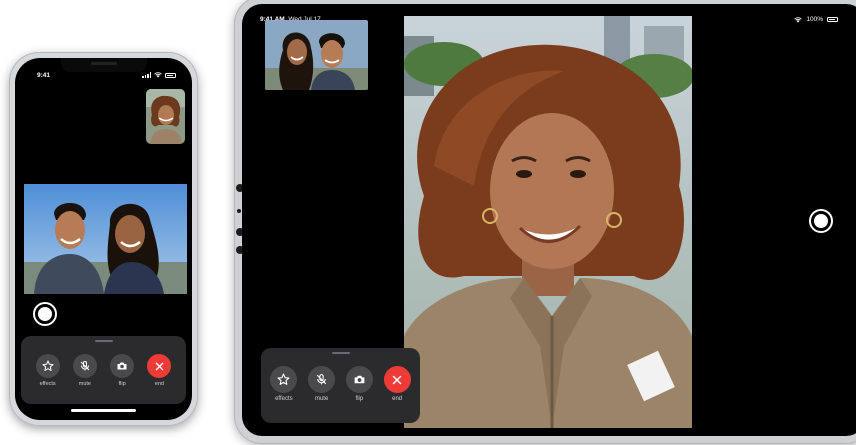  I want to click on iphone-call-controls: effects mute flip end, so click(103, 370).